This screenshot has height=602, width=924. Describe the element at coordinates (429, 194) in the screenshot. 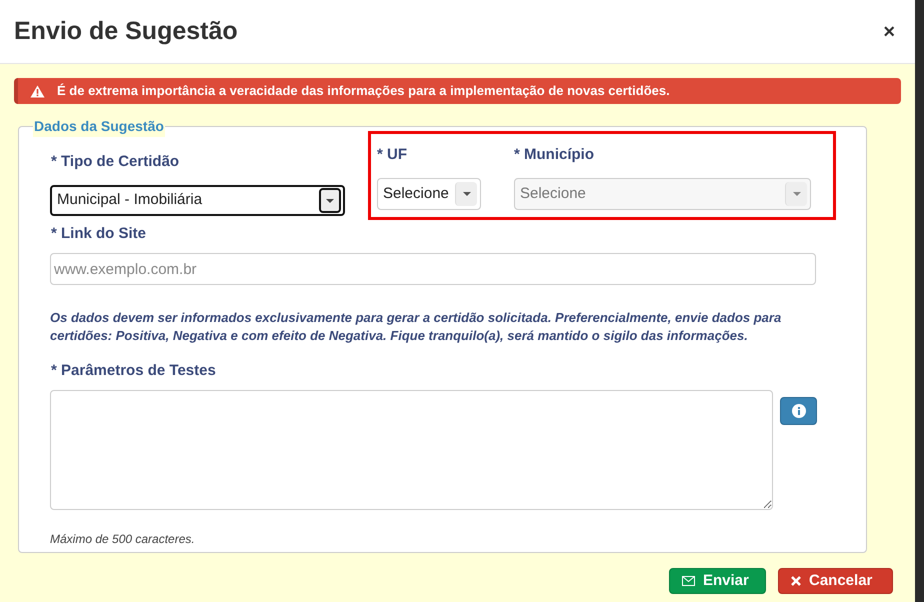

I see `state-select: Selecione` at that location.